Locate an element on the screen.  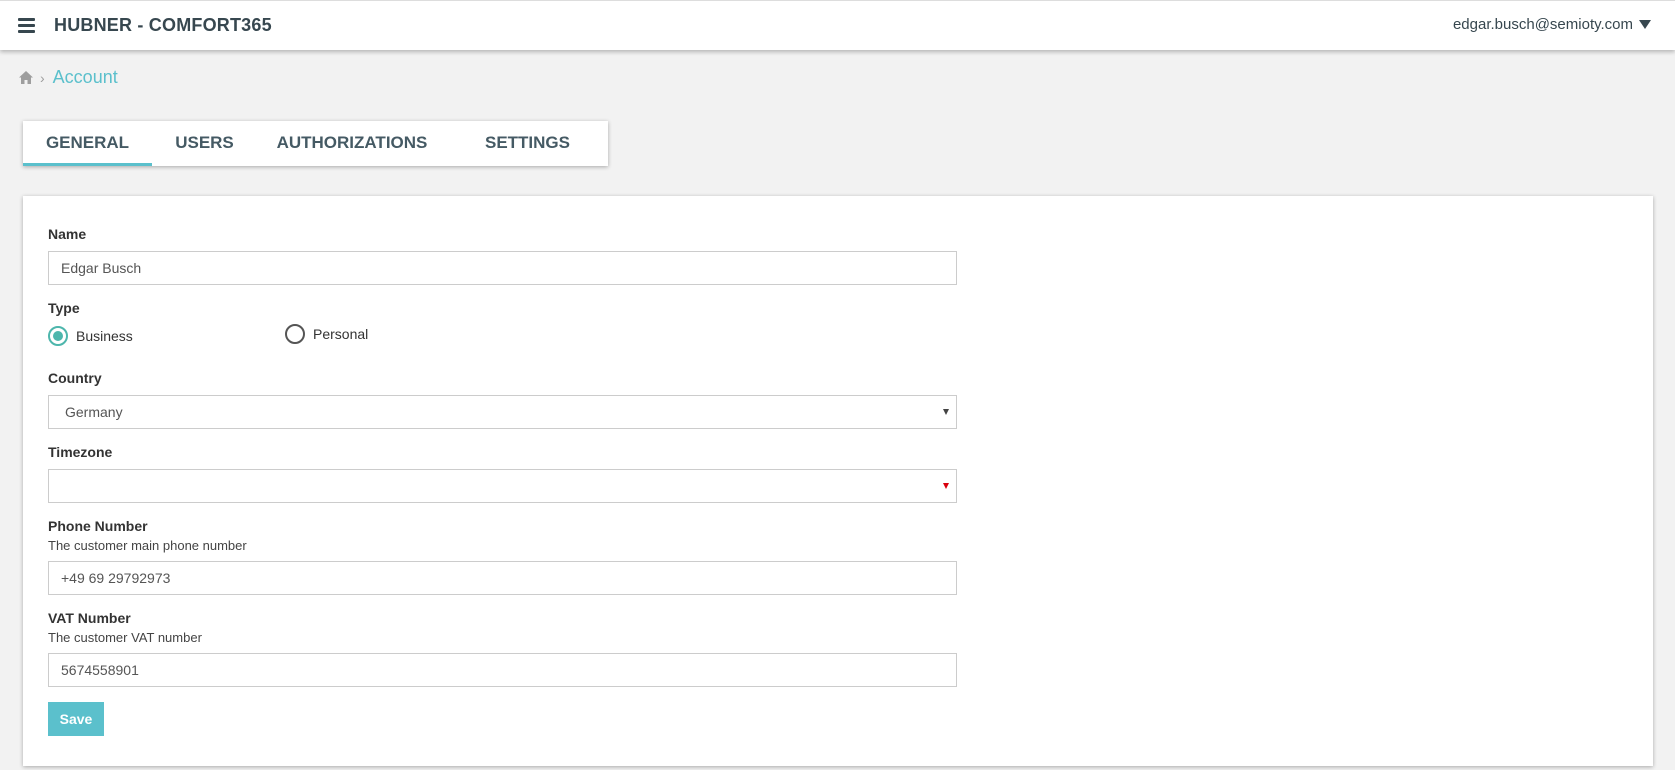
vat-help-text: The customer VAT number is located at coordinates (125, 637).